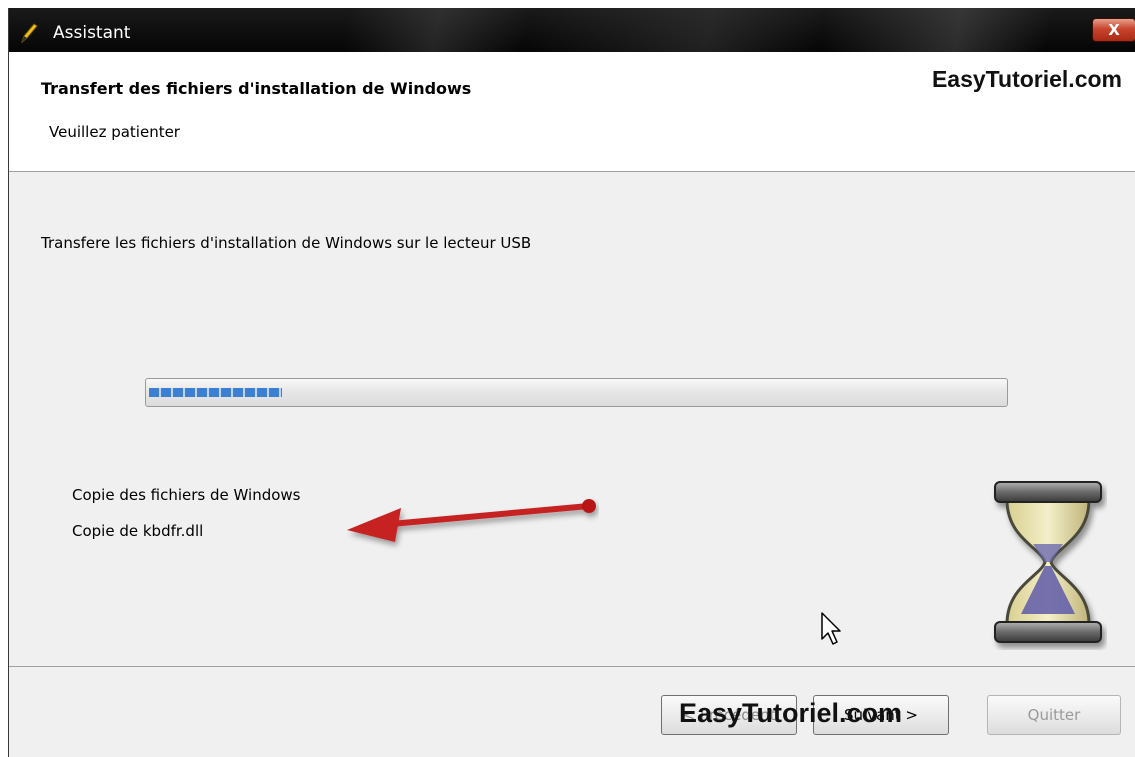 This screenshot has width=1135, height=757. I want to click on hourglass-icon, so click(1048, 562).